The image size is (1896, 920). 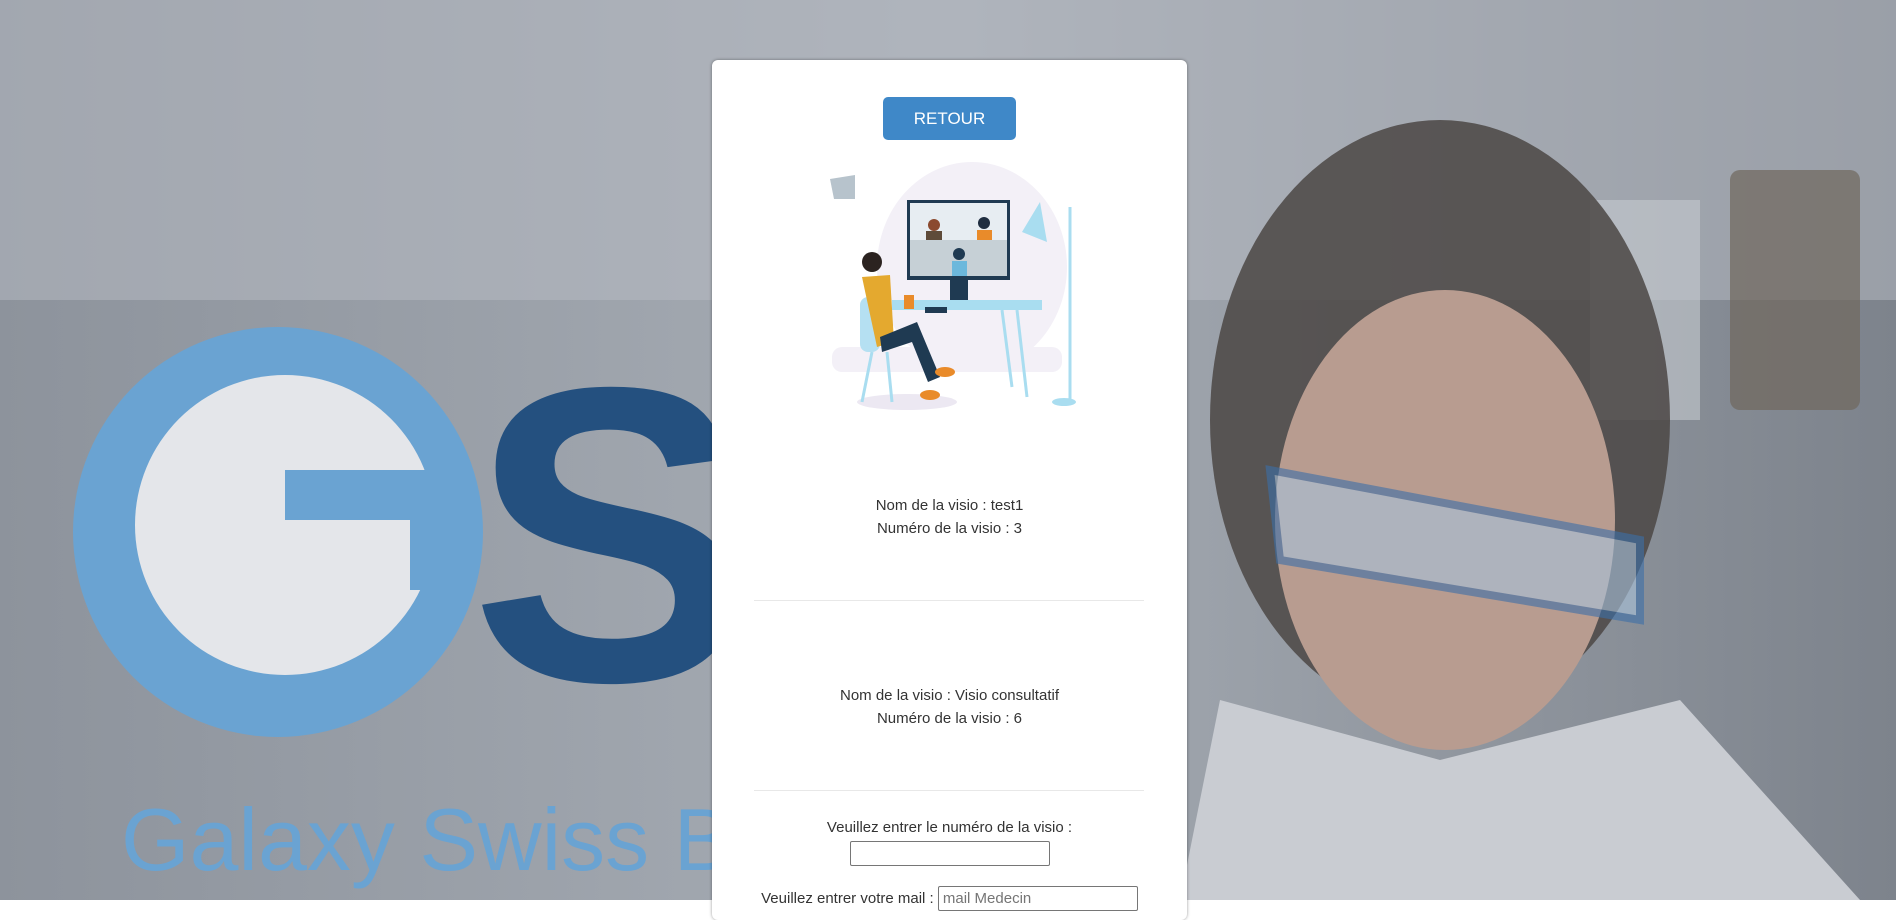 I want to click on visio-name: Nom de la visio : test1, so click(x=949, y=505).